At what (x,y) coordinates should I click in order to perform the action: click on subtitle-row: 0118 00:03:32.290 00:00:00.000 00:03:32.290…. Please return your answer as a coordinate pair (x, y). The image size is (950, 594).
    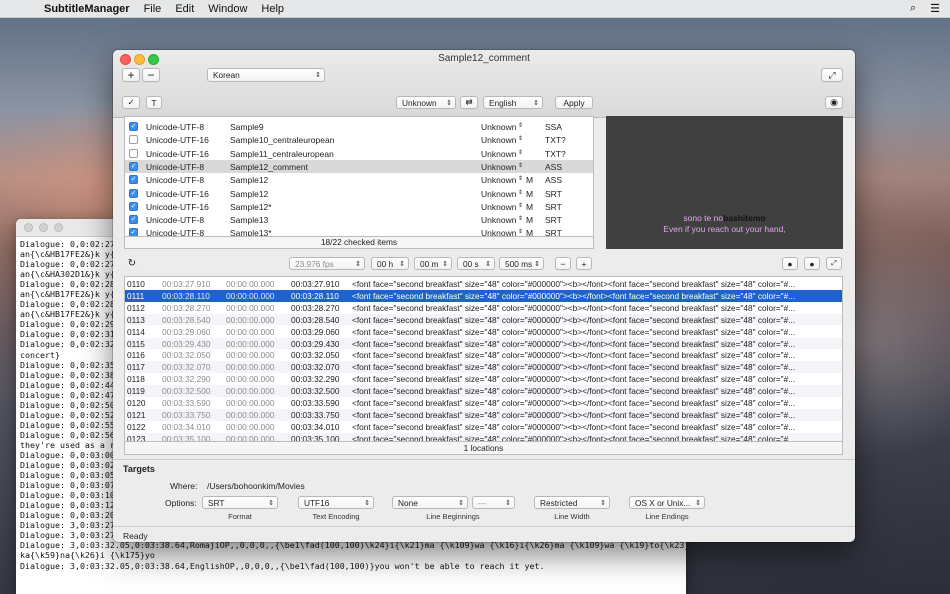
    Looking at the image, I should click on (483, 379).